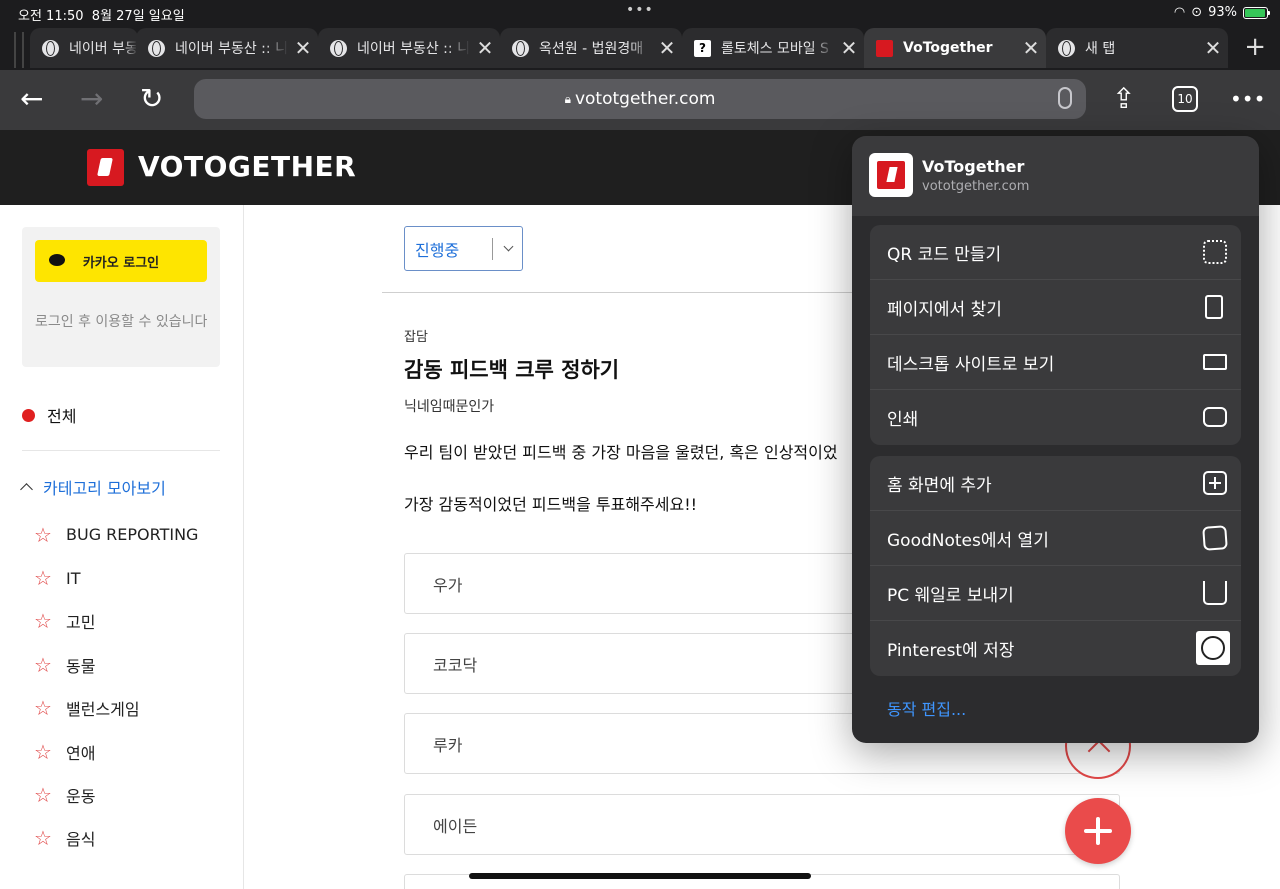 Image resolution: width=1280 pixels, height=889 pixels. Describe the element at coordinates (1215, 538) in the screenshot. I see `goodnotes-icon` at that location.